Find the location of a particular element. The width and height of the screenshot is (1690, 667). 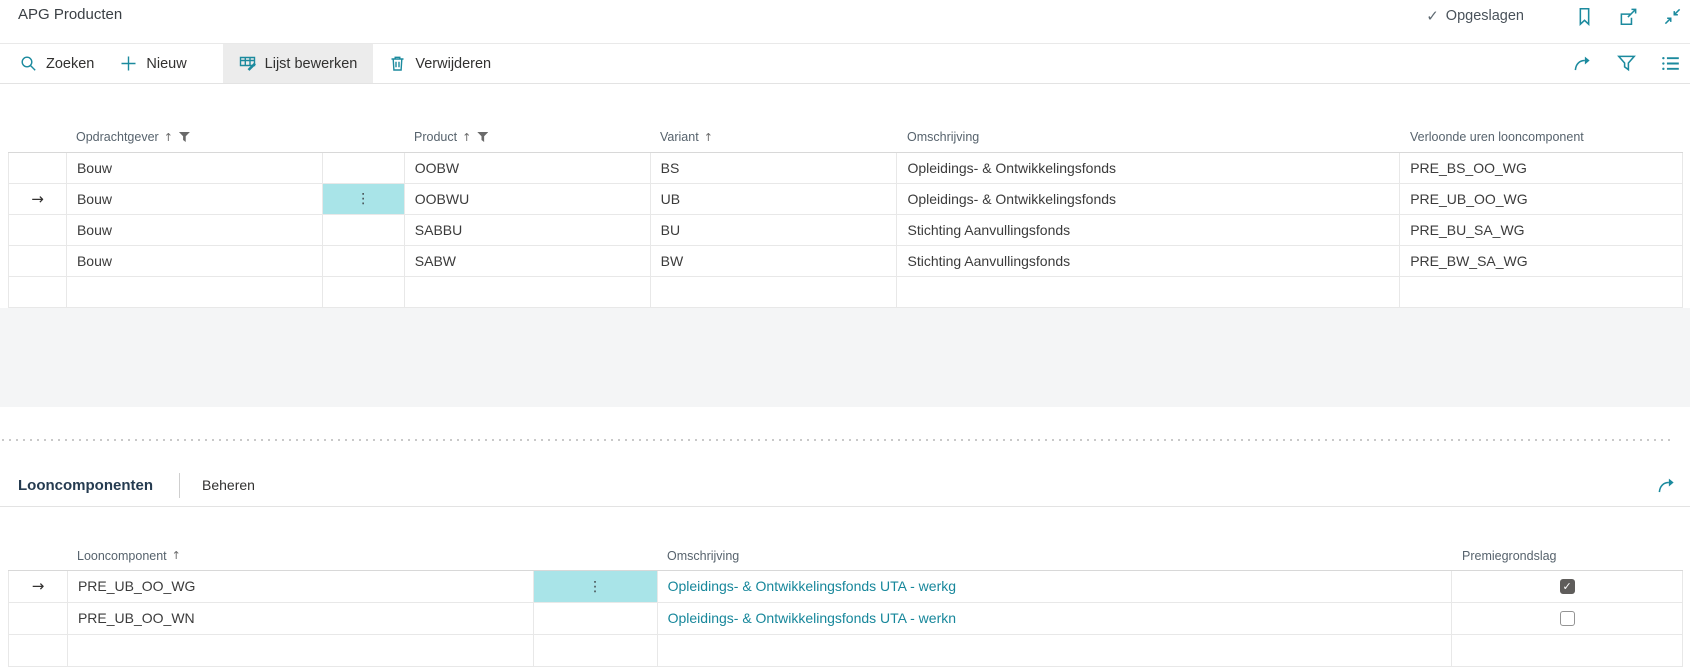

saved-check-icon: ✓ is located at coordinates (1432, 16).